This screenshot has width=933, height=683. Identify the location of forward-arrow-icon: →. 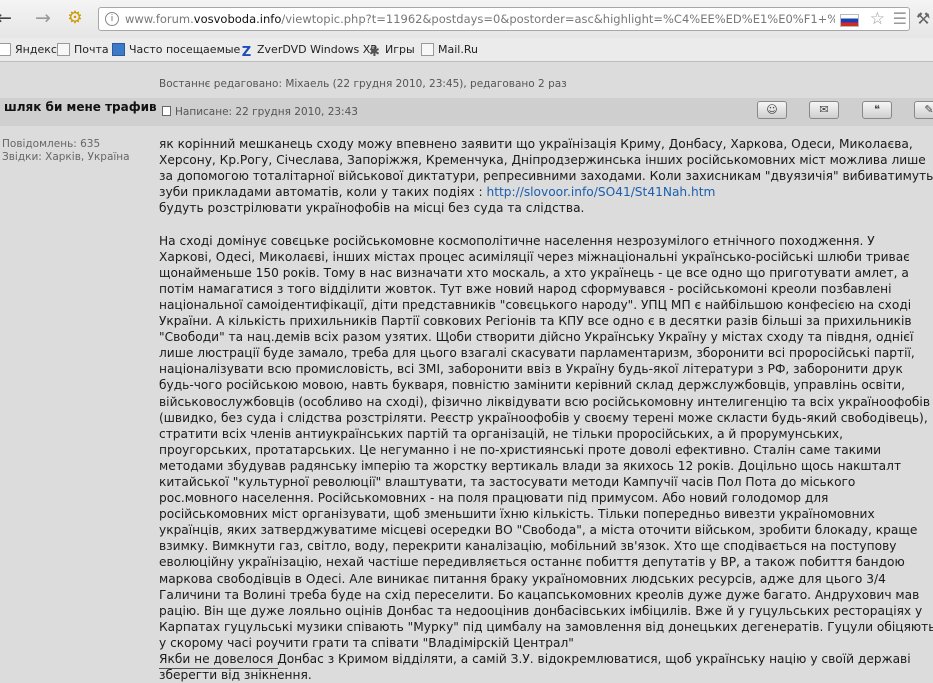
(43, 18).